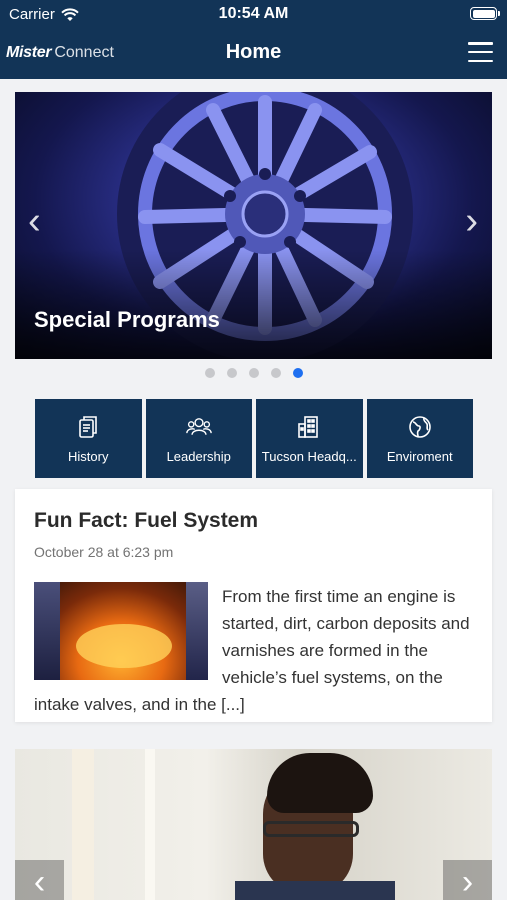 The width and height of the screenshot is (507, 900). I want to click on tile-history: History, so click(88, 438).